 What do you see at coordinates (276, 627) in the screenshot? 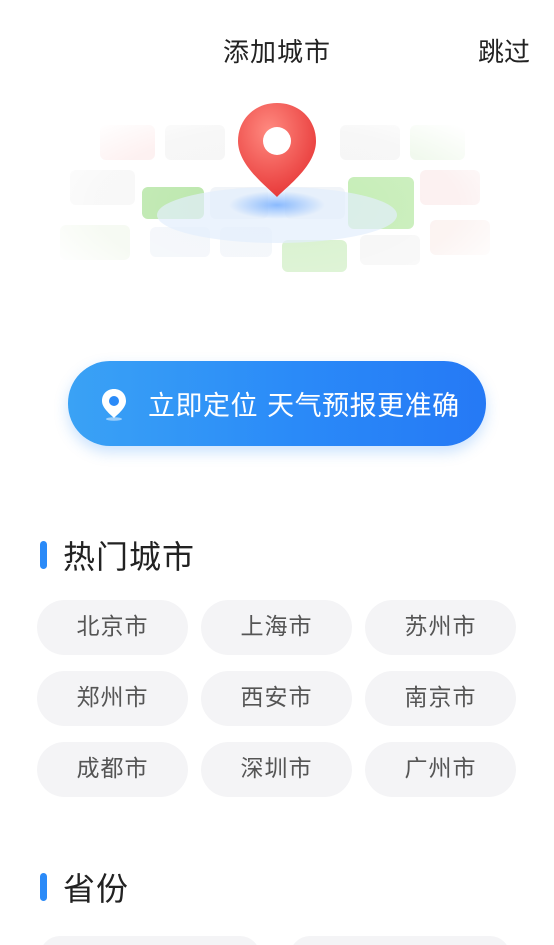
I see `city-chip: 上海市` at bounding box center [276, 627].